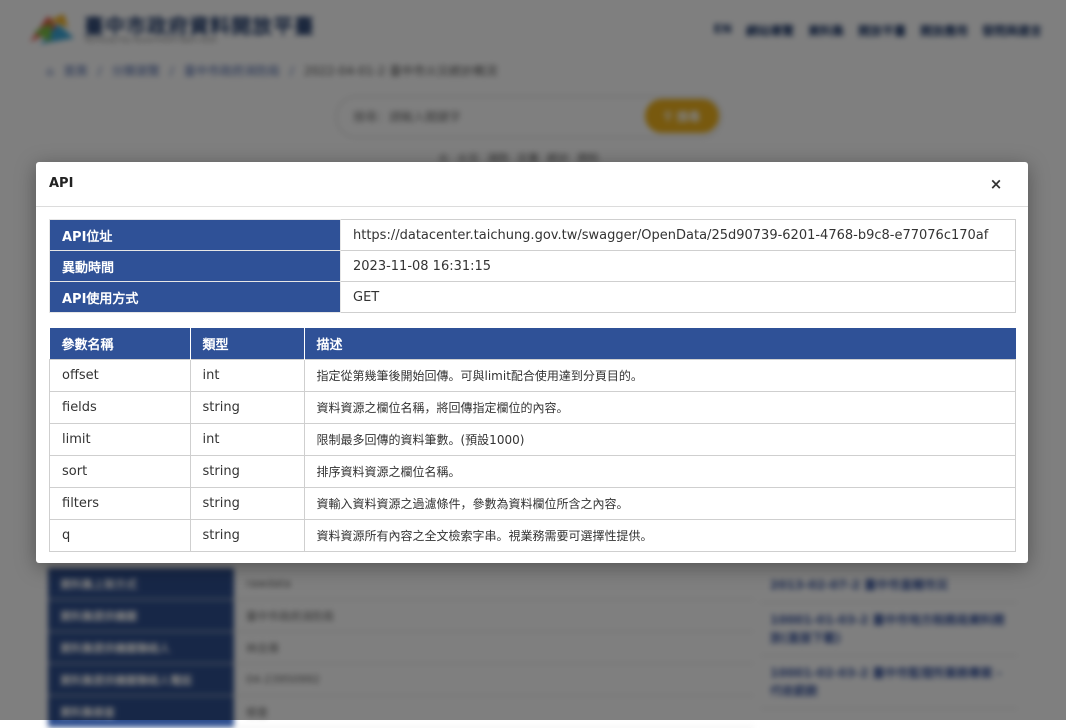 This screenshot has width=1066, height=728. What do you see at coordinates (120, 407) in the screenshot?
I see `param-name: fields` at bounding box center [120, 407].